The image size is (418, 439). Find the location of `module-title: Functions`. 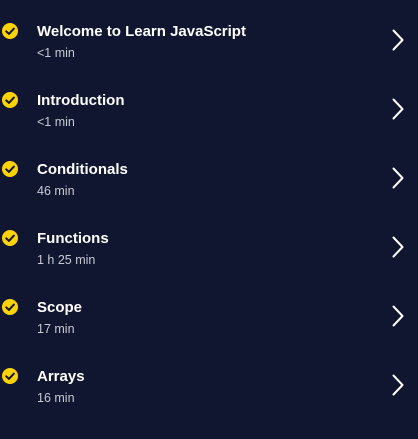

module-title: Functions is located at coordinates (73, 238).